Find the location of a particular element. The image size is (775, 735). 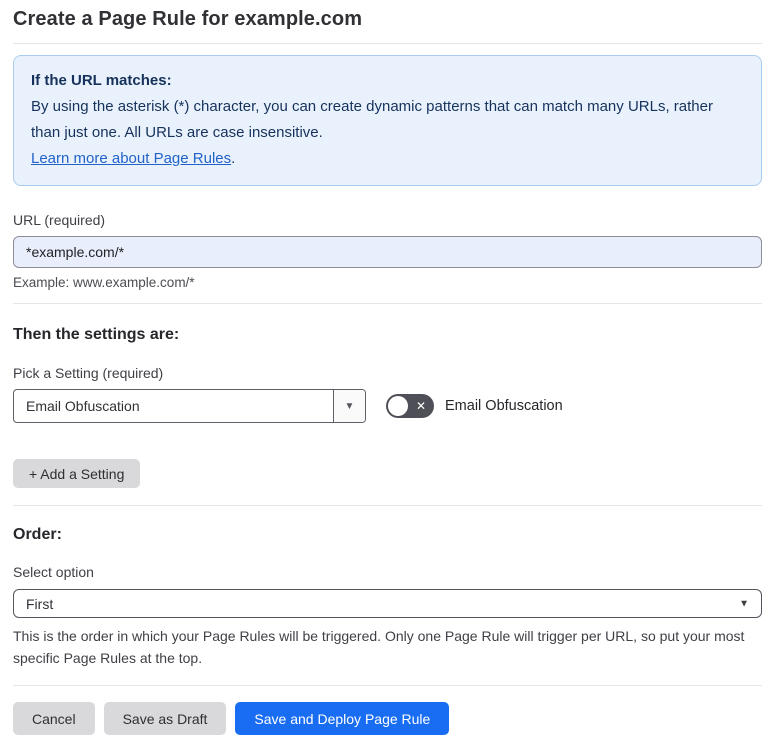

save-as-draft-button: Save as Draft is located at coordinates (165, 718).